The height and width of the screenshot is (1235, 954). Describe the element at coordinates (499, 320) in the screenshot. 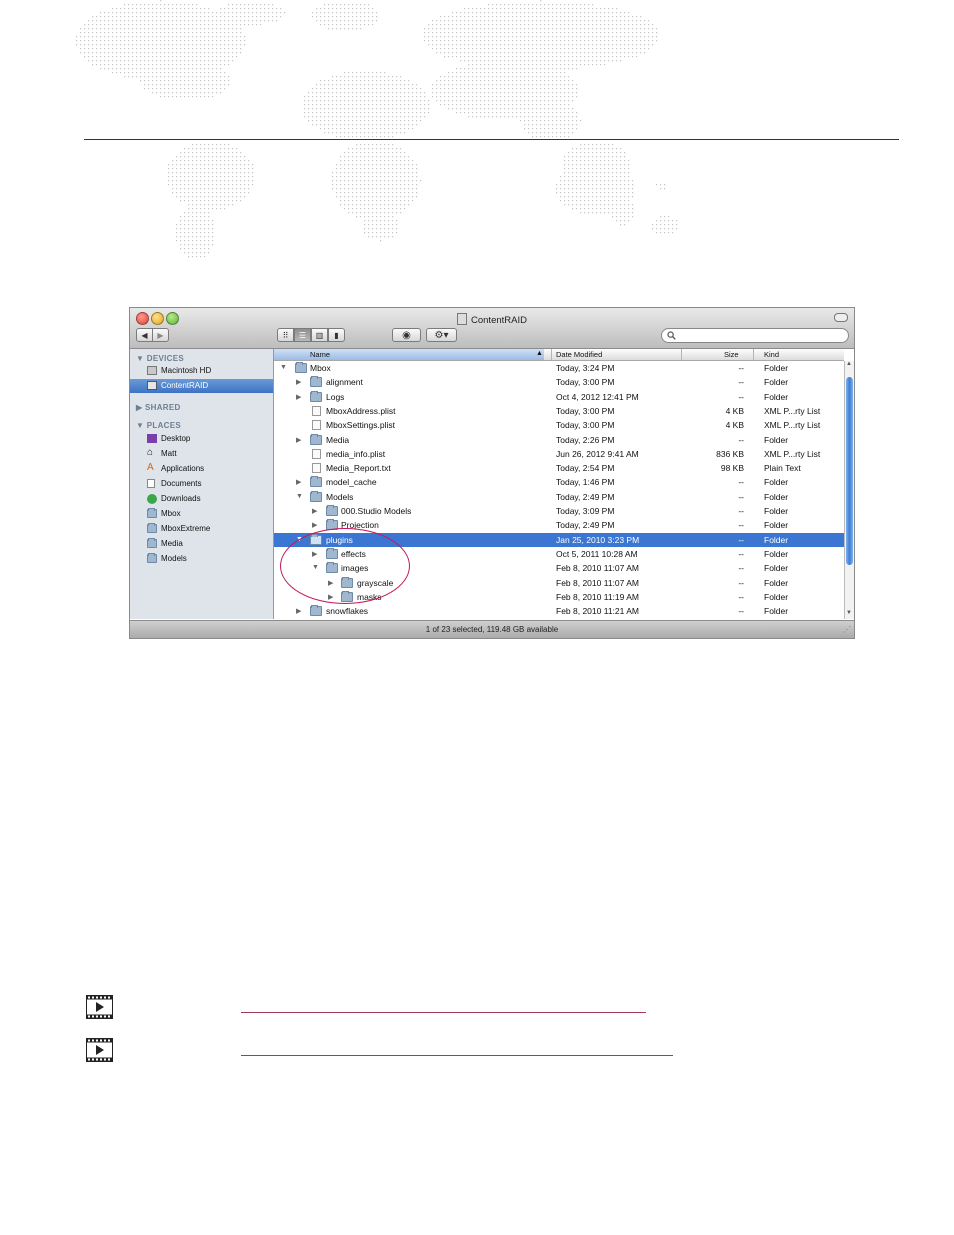

I see `window-title-text: ContentRAID` at that location.